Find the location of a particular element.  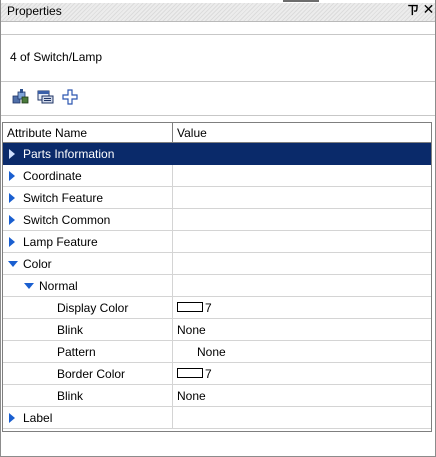

row-label: Normal is located at coordinates (58, 286).